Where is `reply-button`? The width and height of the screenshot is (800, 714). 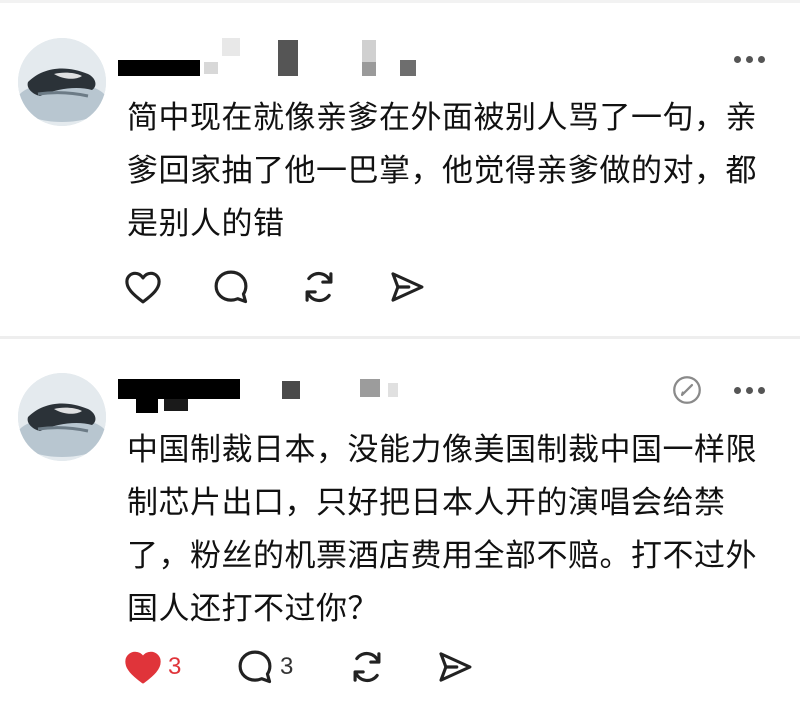
reply-button is located at coordinates (231, 287).